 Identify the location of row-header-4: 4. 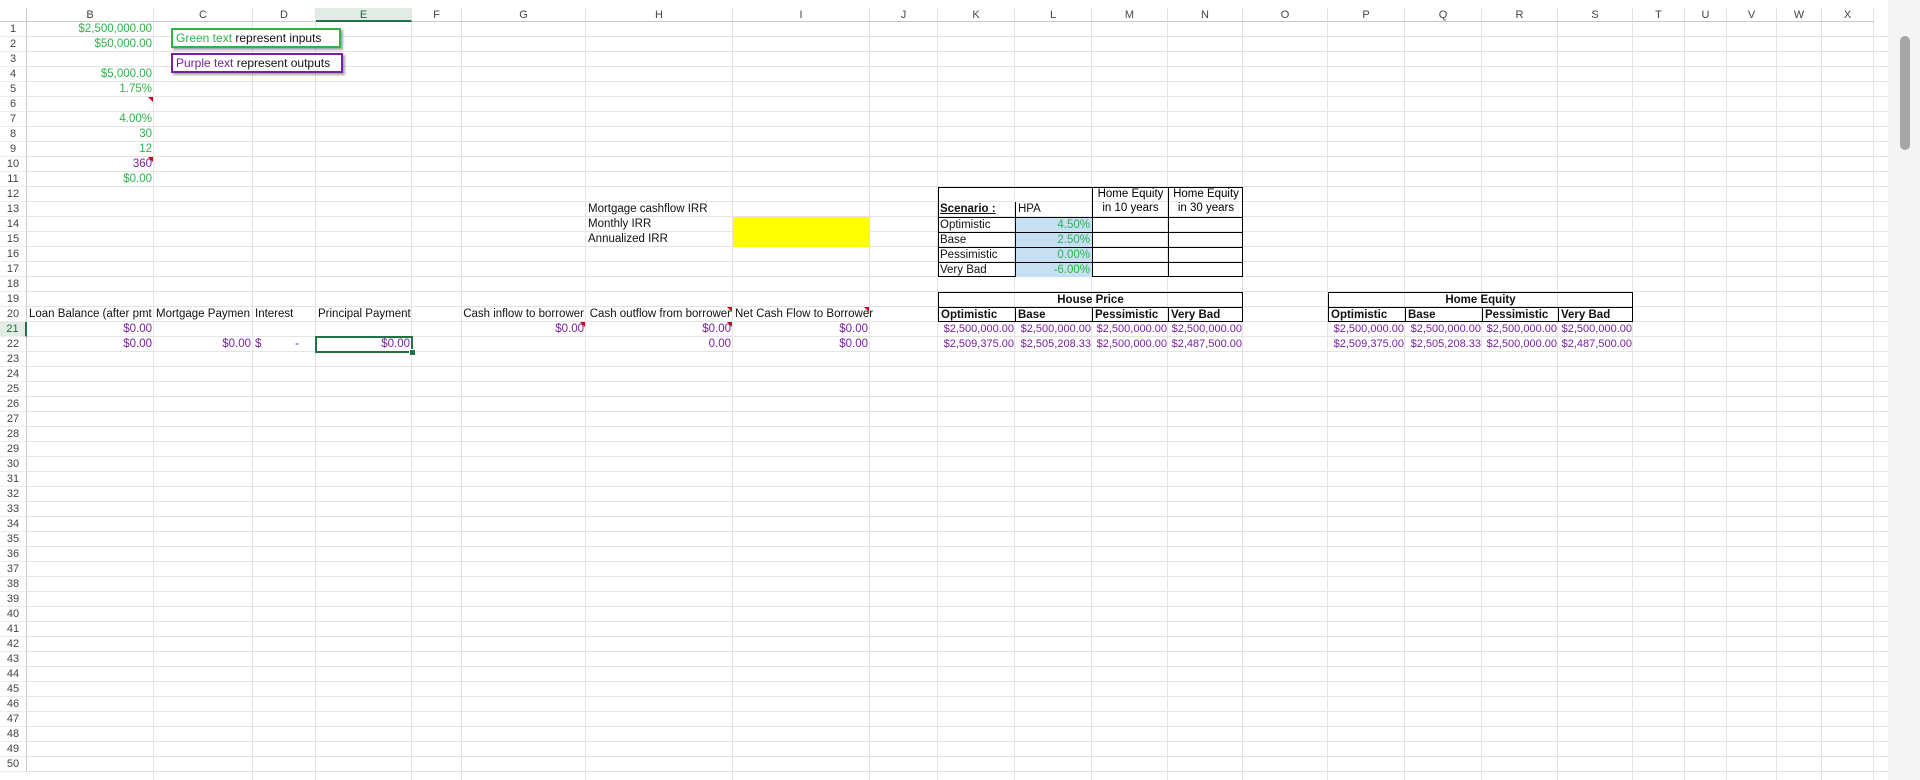
(13, 74).